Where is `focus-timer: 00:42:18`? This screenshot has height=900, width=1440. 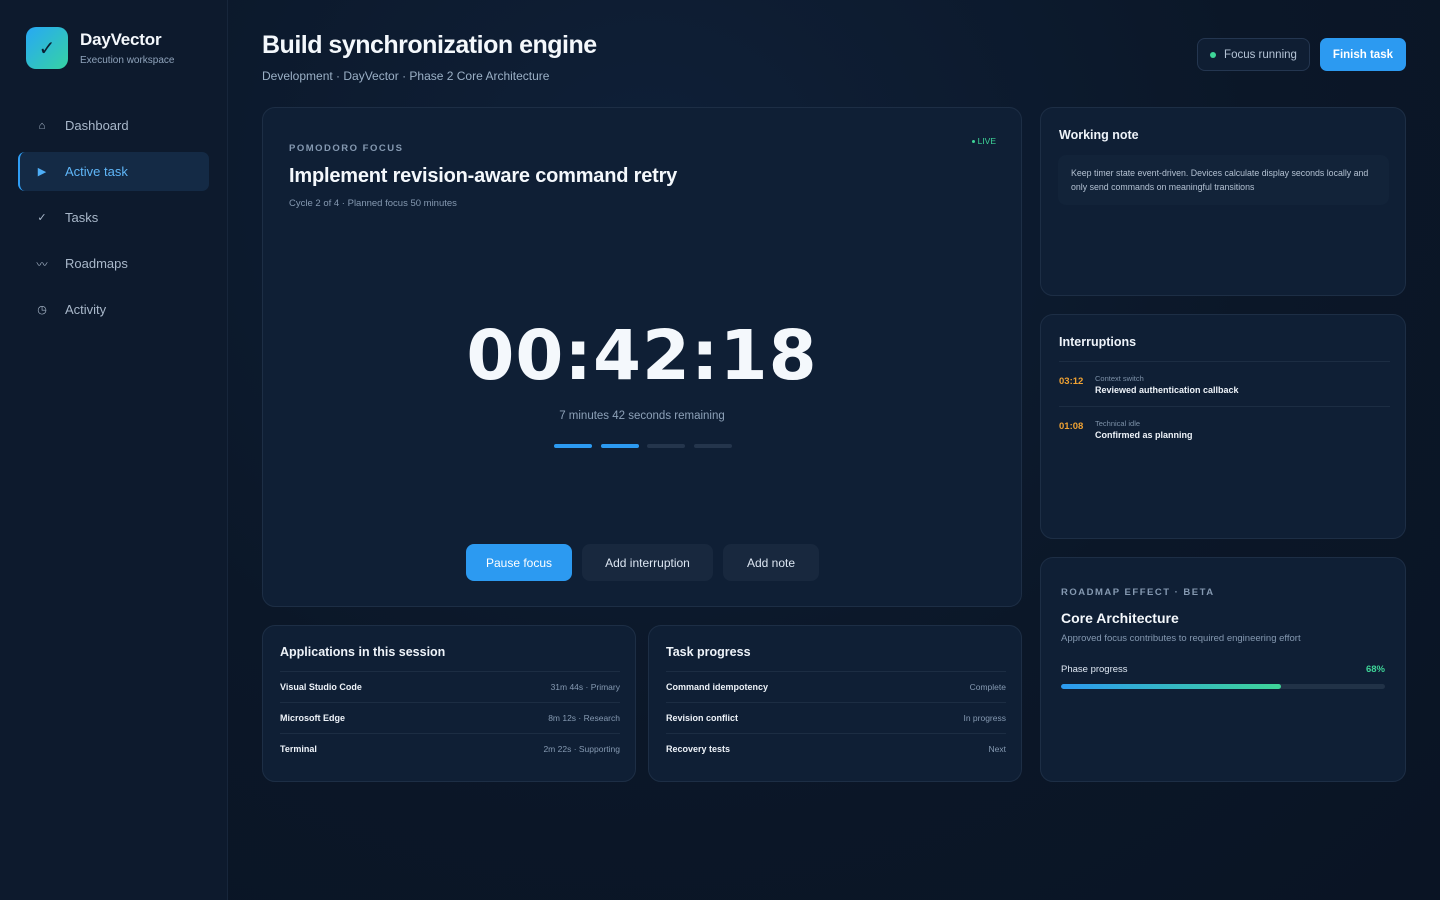 focus-timer: 00:42:18 is located at coordinates (642, 356).